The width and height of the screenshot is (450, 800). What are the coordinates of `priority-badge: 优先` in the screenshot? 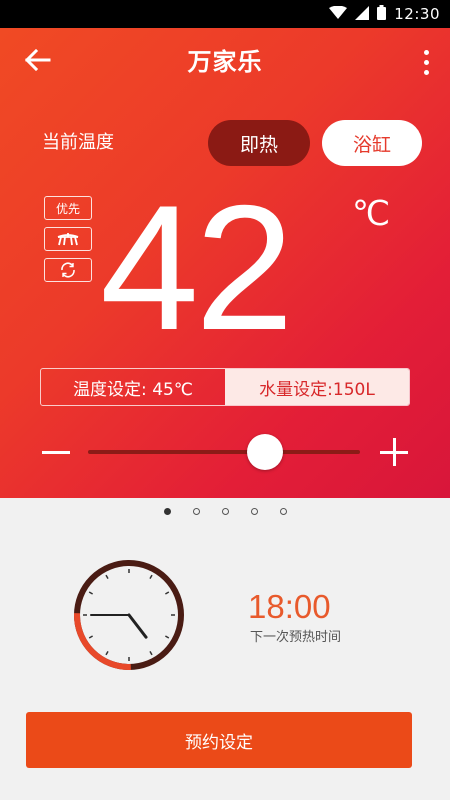 It's located at (68, 208).